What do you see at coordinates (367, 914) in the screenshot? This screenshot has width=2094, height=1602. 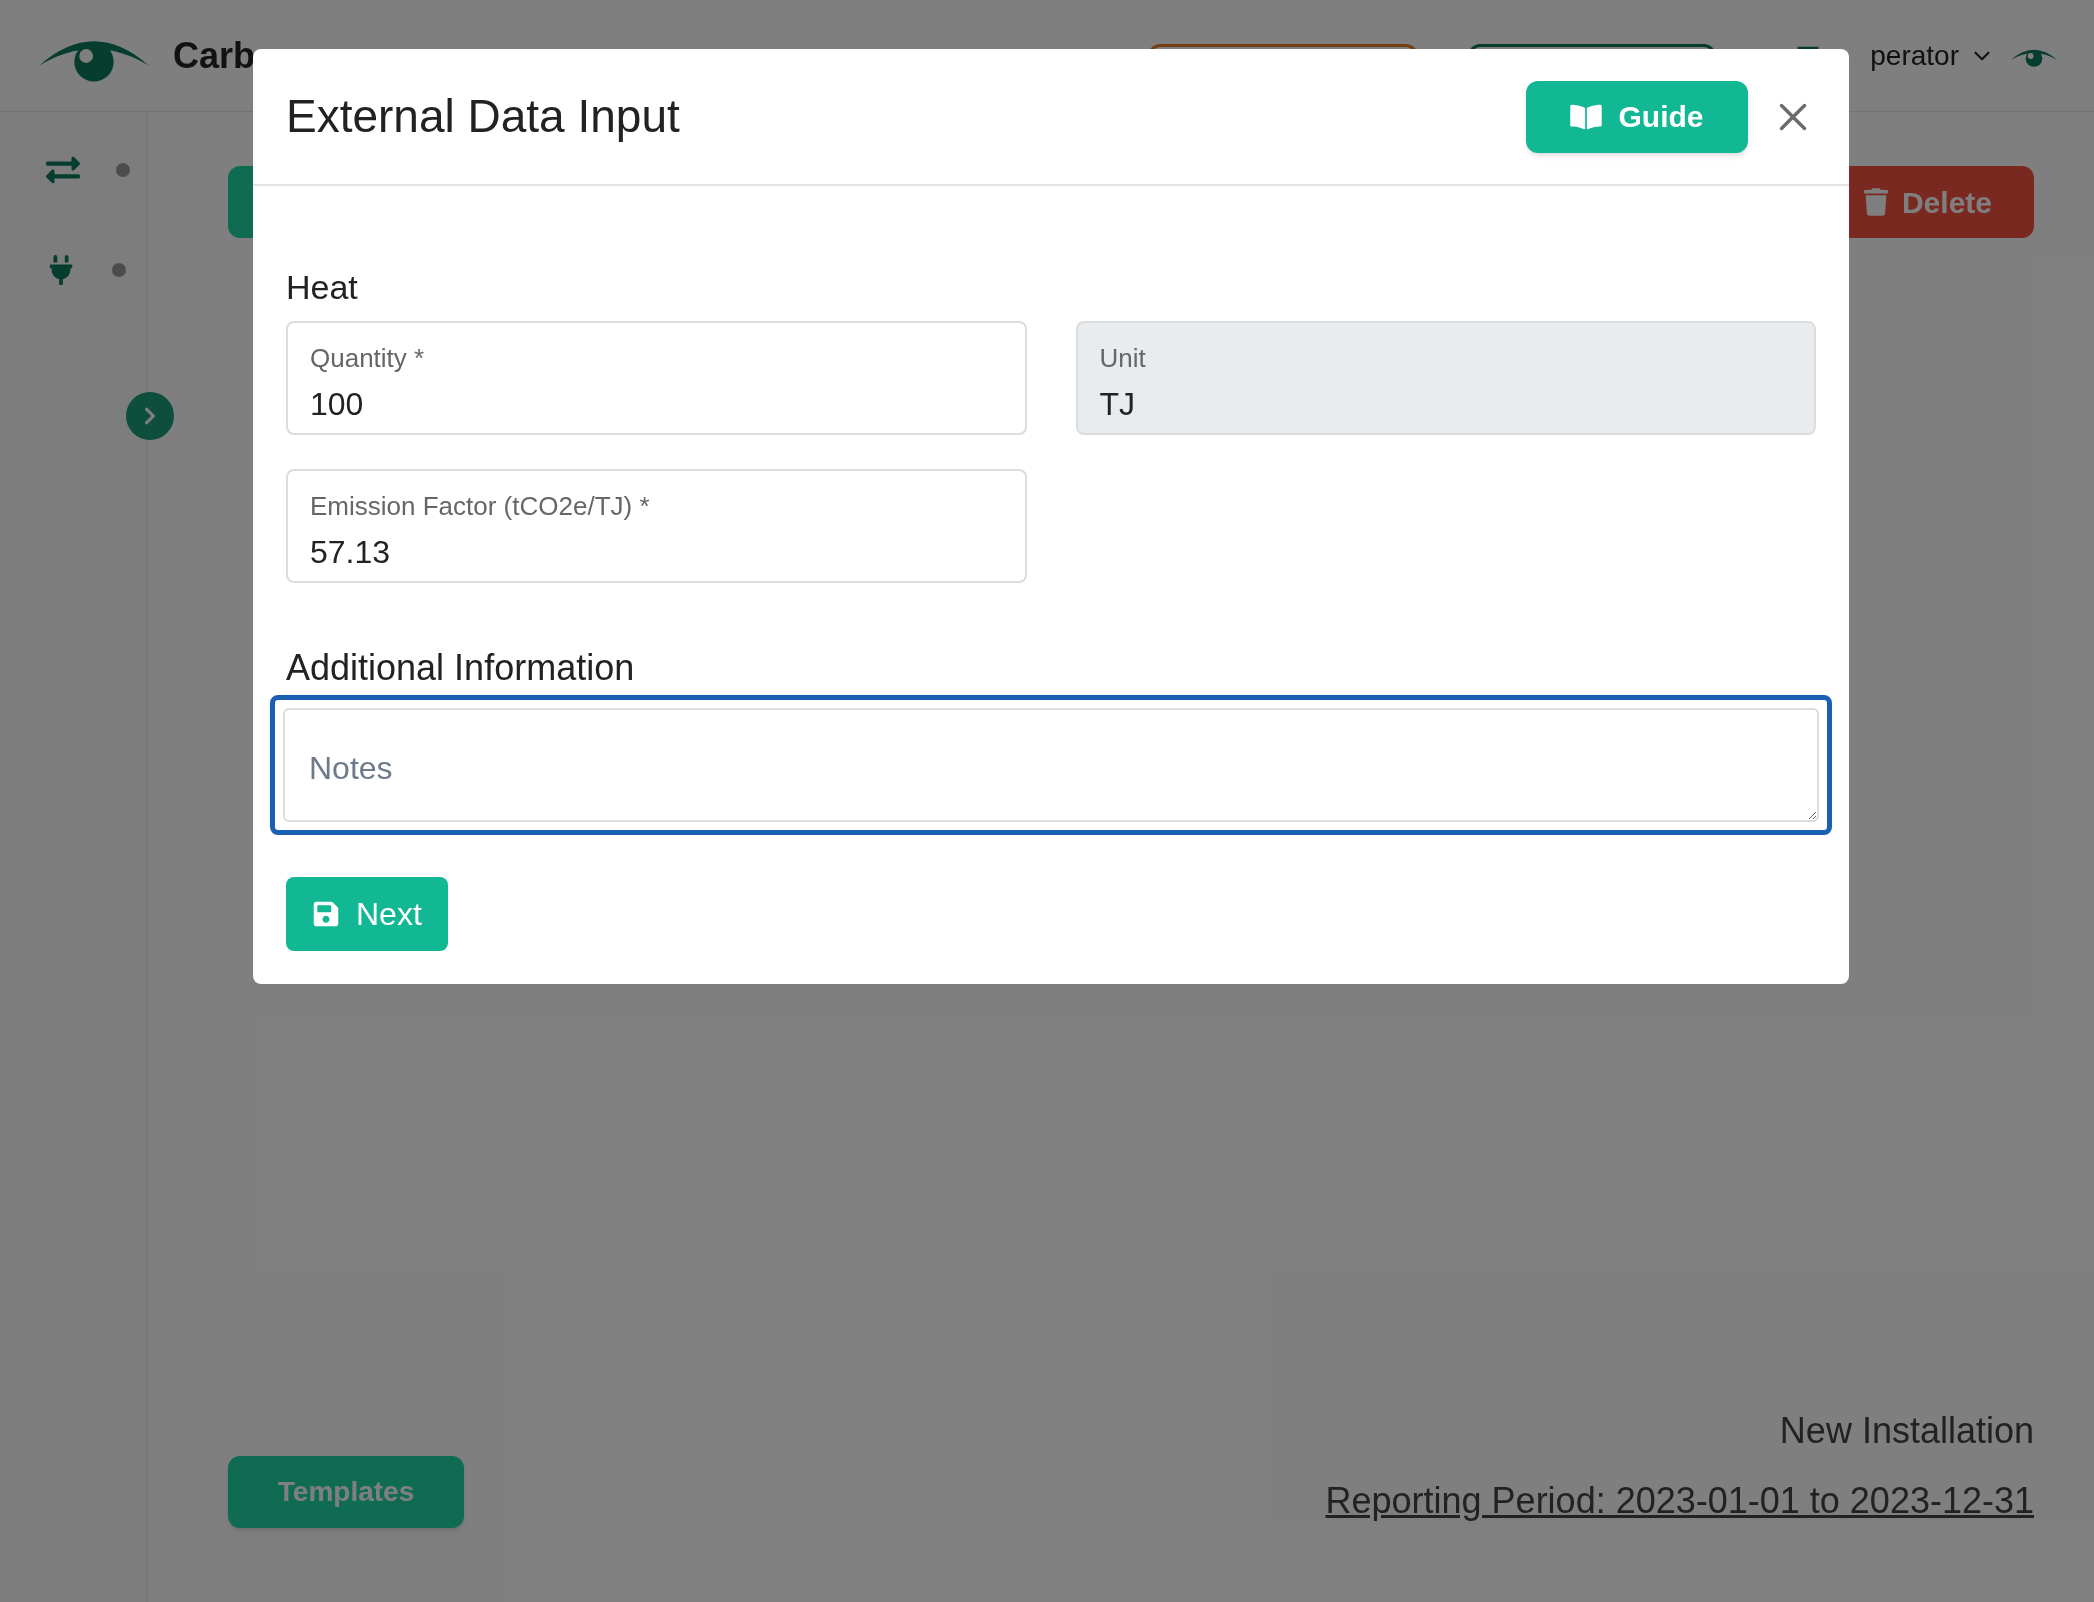 I see `next-button: Next` at bounding box center [367, 914].